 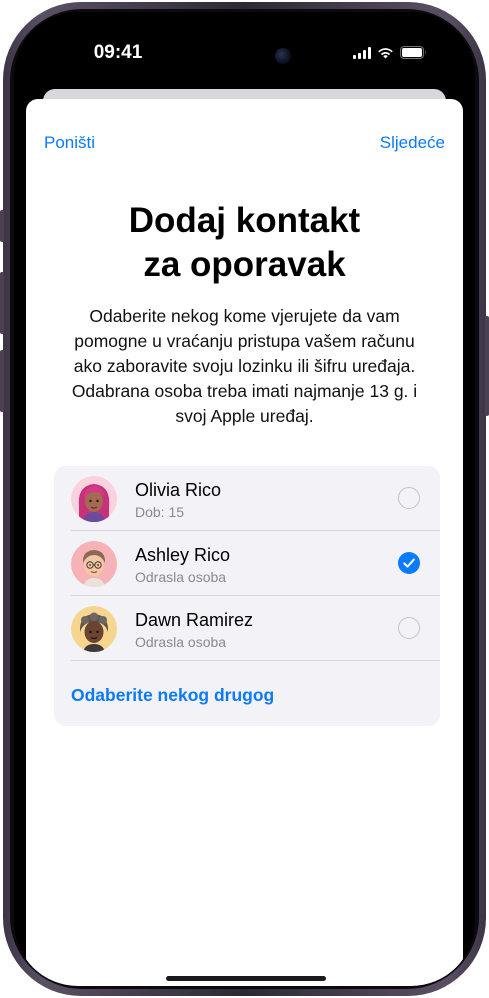 I want to click on front-camera-icon, so click(x=283, y=56).